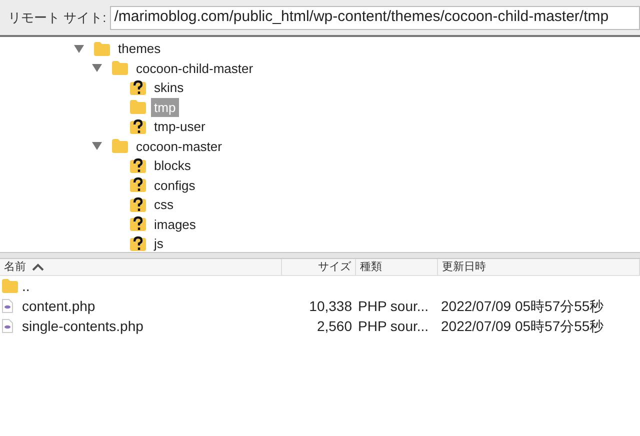 The width and height of the screenshot is (640, 436). I want to click on tree-item: css, so click(163, 204).